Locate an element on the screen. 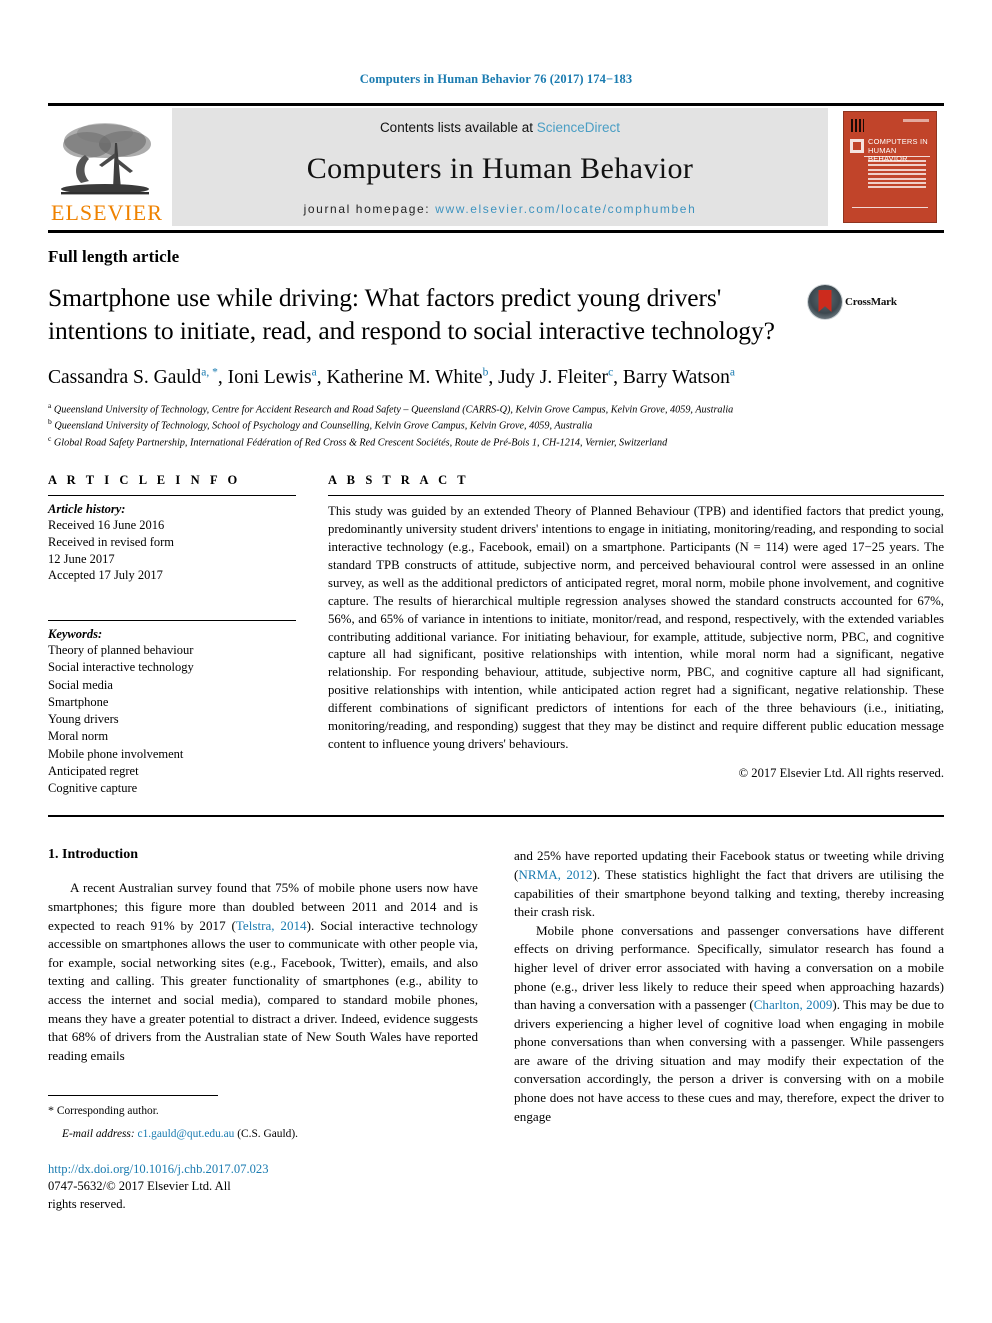  corresponding-author-text: Corresponding author. is located at coordinates (107, 1111).